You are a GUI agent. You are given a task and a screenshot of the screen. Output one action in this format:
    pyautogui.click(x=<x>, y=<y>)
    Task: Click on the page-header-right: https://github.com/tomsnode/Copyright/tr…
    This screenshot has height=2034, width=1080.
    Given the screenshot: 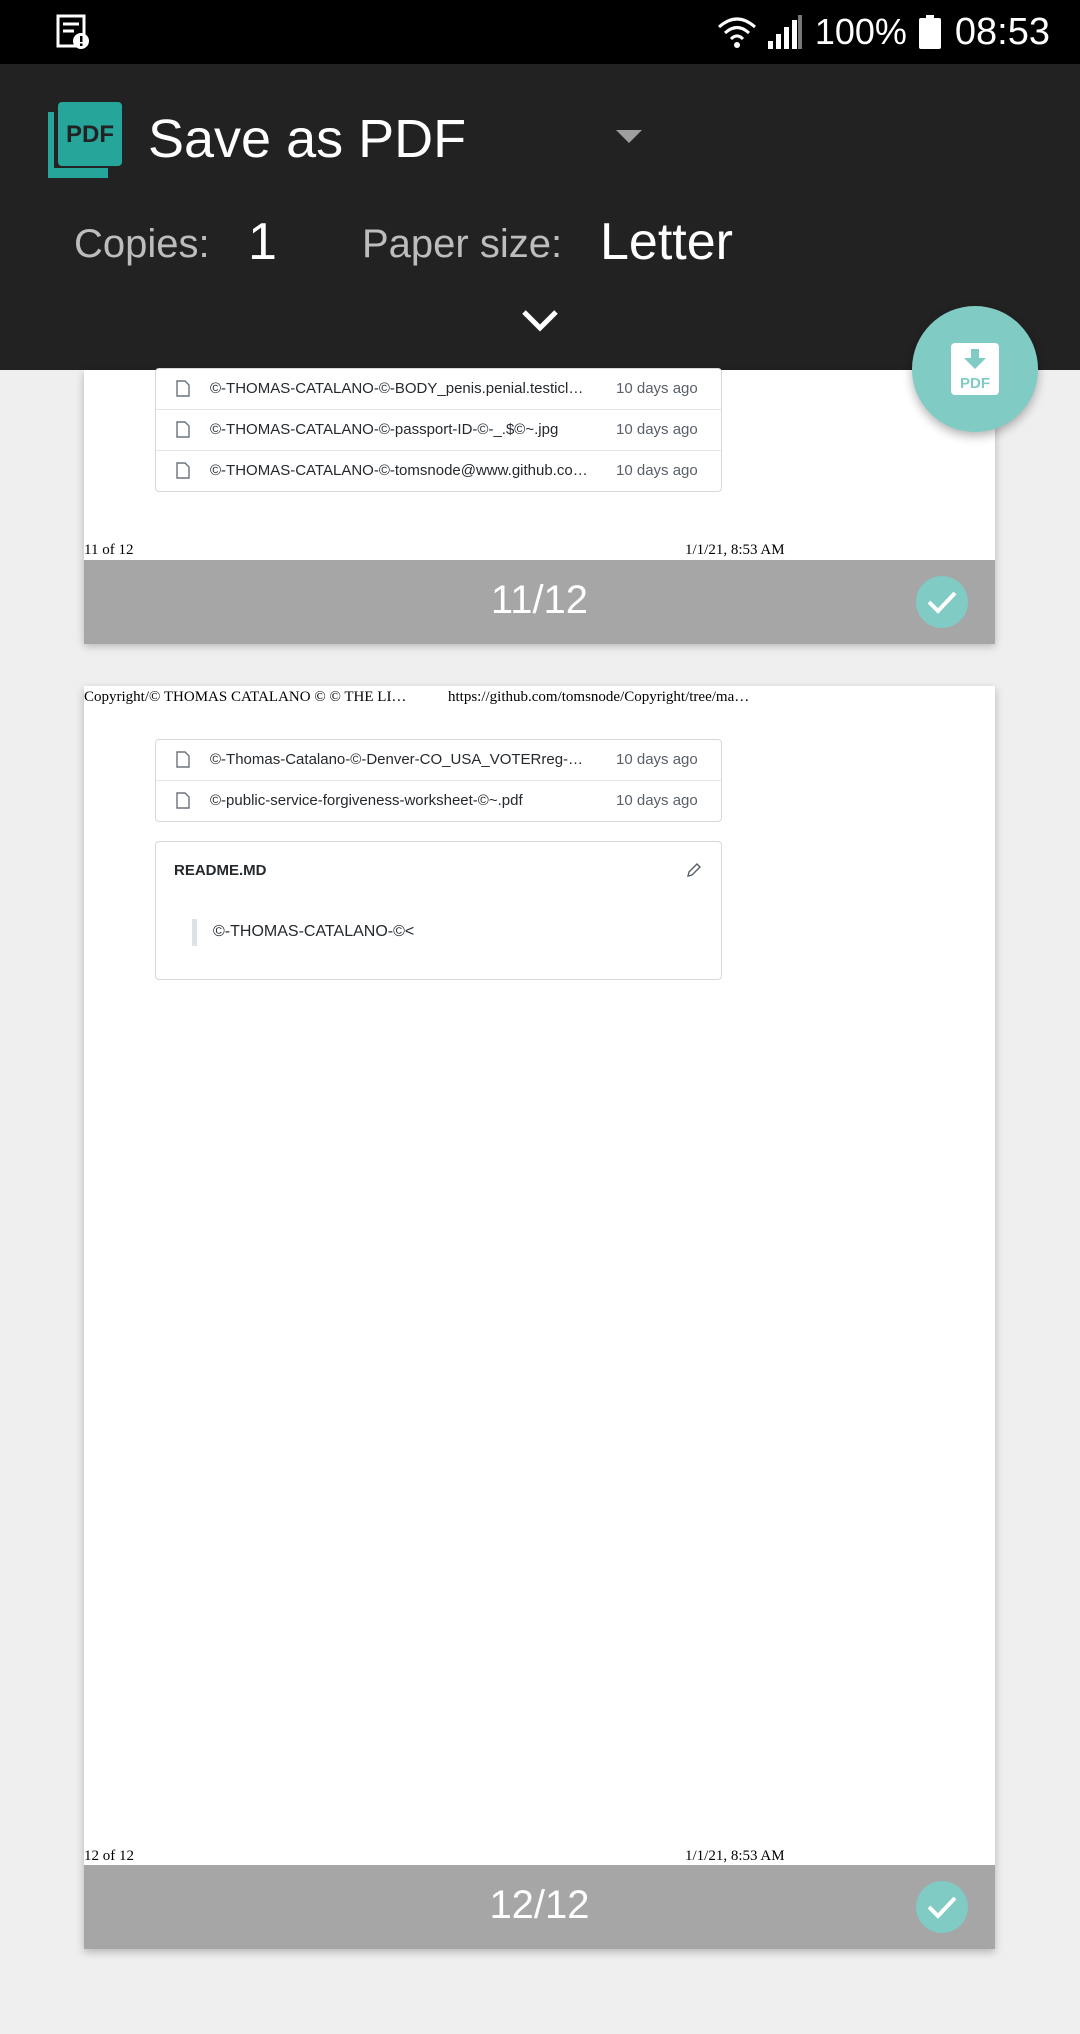 What is the action you would take?
    pyautogui.click(x=599, y=697)
    